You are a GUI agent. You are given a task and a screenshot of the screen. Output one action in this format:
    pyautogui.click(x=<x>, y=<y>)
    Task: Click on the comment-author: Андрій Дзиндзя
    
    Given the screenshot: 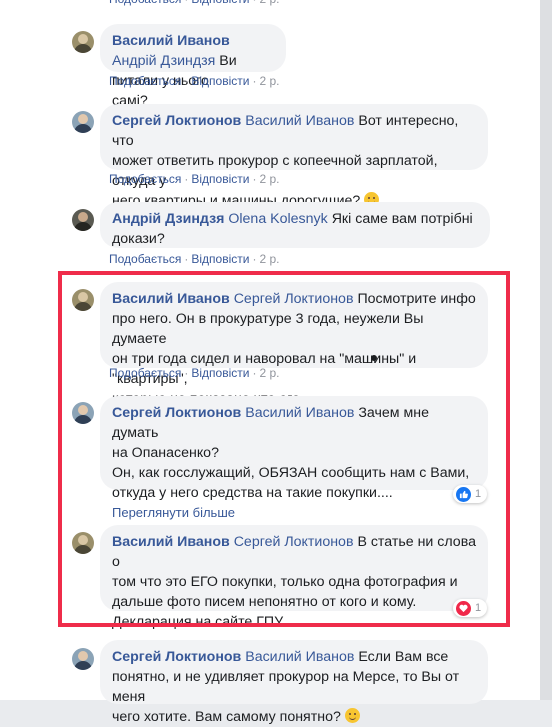 What is the action you would take?
    pyautogui.click(x=168, y=219)
    